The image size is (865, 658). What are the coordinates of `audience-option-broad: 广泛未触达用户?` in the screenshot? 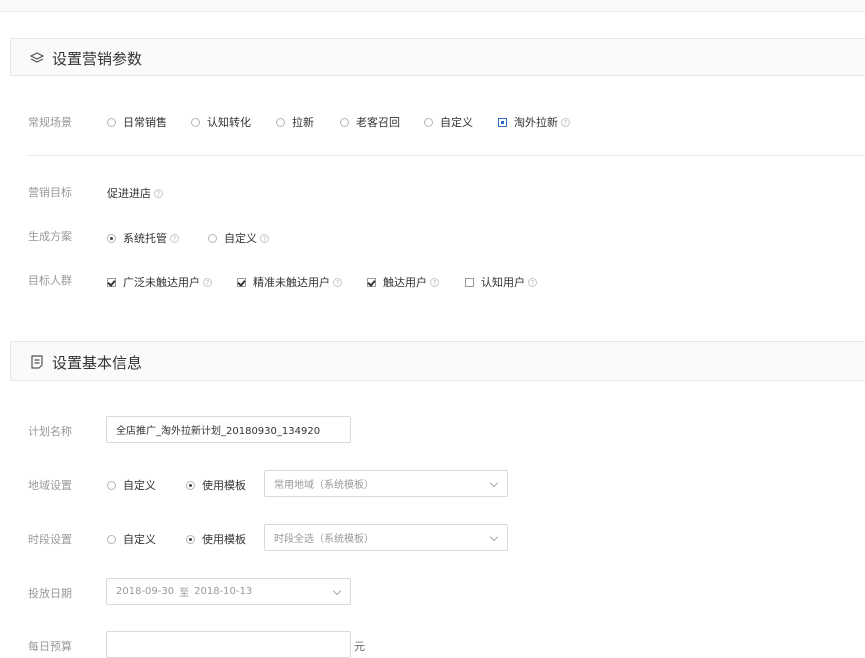 It's located at (159, 282).